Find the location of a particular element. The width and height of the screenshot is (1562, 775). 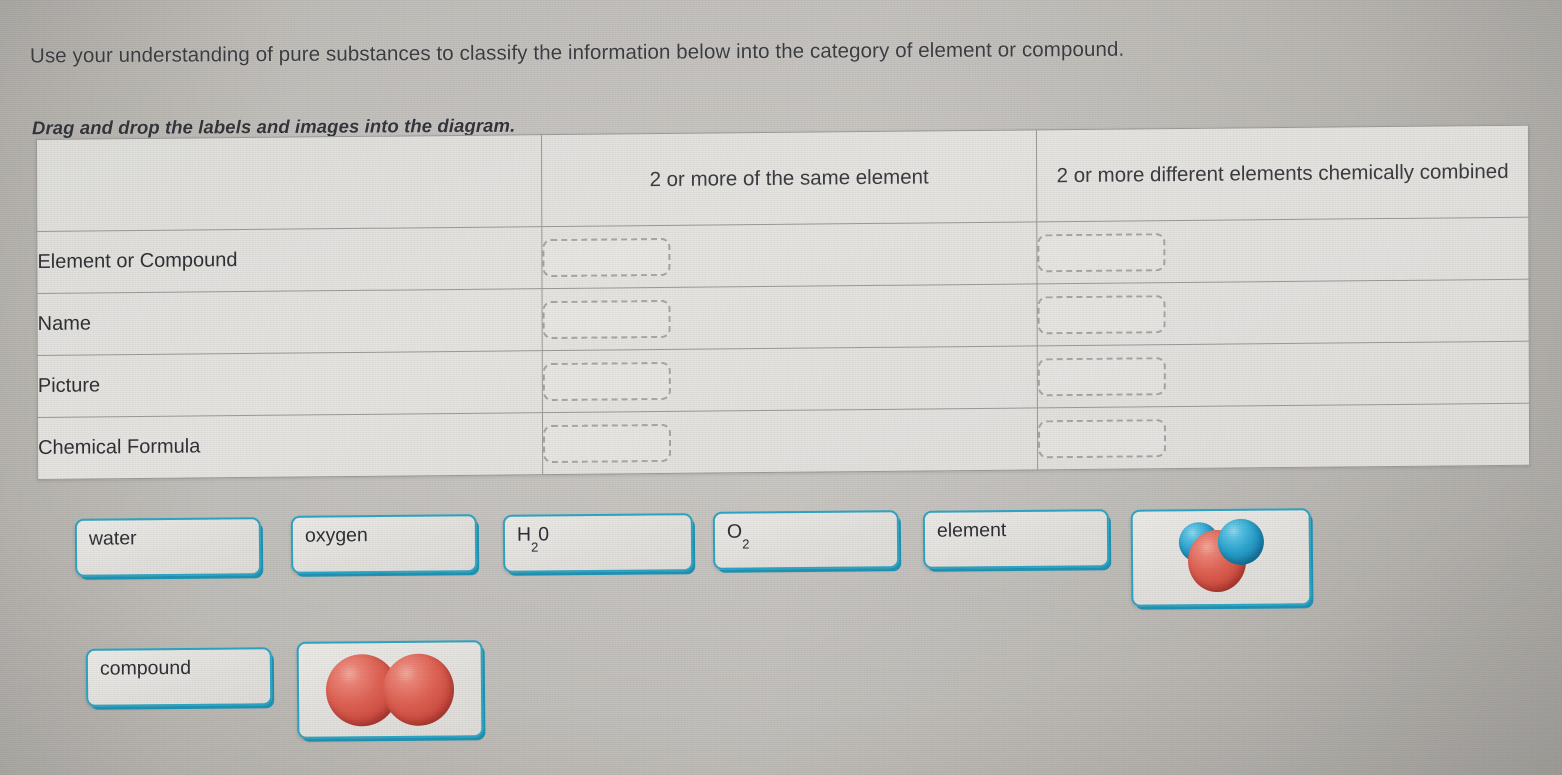

row-label-picture: Picture is located at coordinates (290, 384).